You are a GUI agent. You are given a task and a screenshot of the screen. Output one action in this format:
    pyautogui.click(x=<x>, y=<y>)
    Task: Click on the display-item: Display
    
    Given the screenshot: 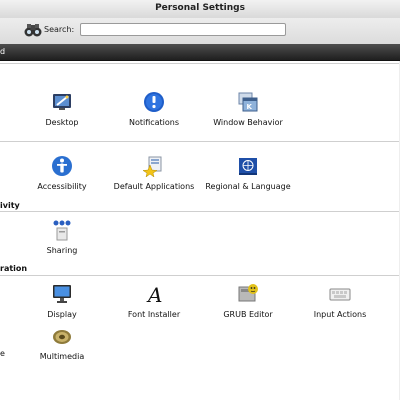 What is the action you would take?
    pyautogui.click(x=62, y=301)
    